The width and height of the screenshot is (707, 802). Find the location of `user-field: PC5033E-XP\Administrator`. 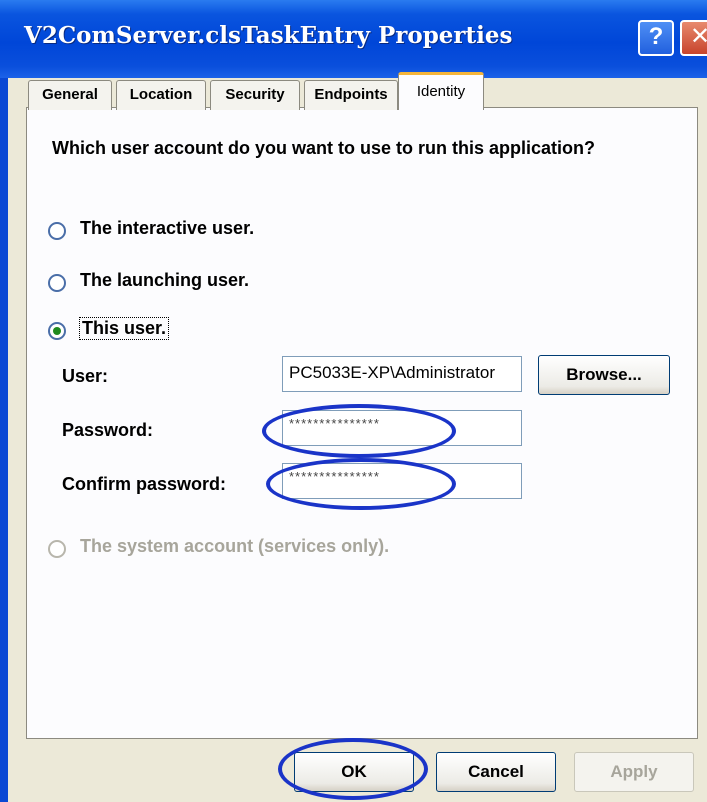

user-field: PC5033E-XP\Administrator is located at coordinates (402, 374).